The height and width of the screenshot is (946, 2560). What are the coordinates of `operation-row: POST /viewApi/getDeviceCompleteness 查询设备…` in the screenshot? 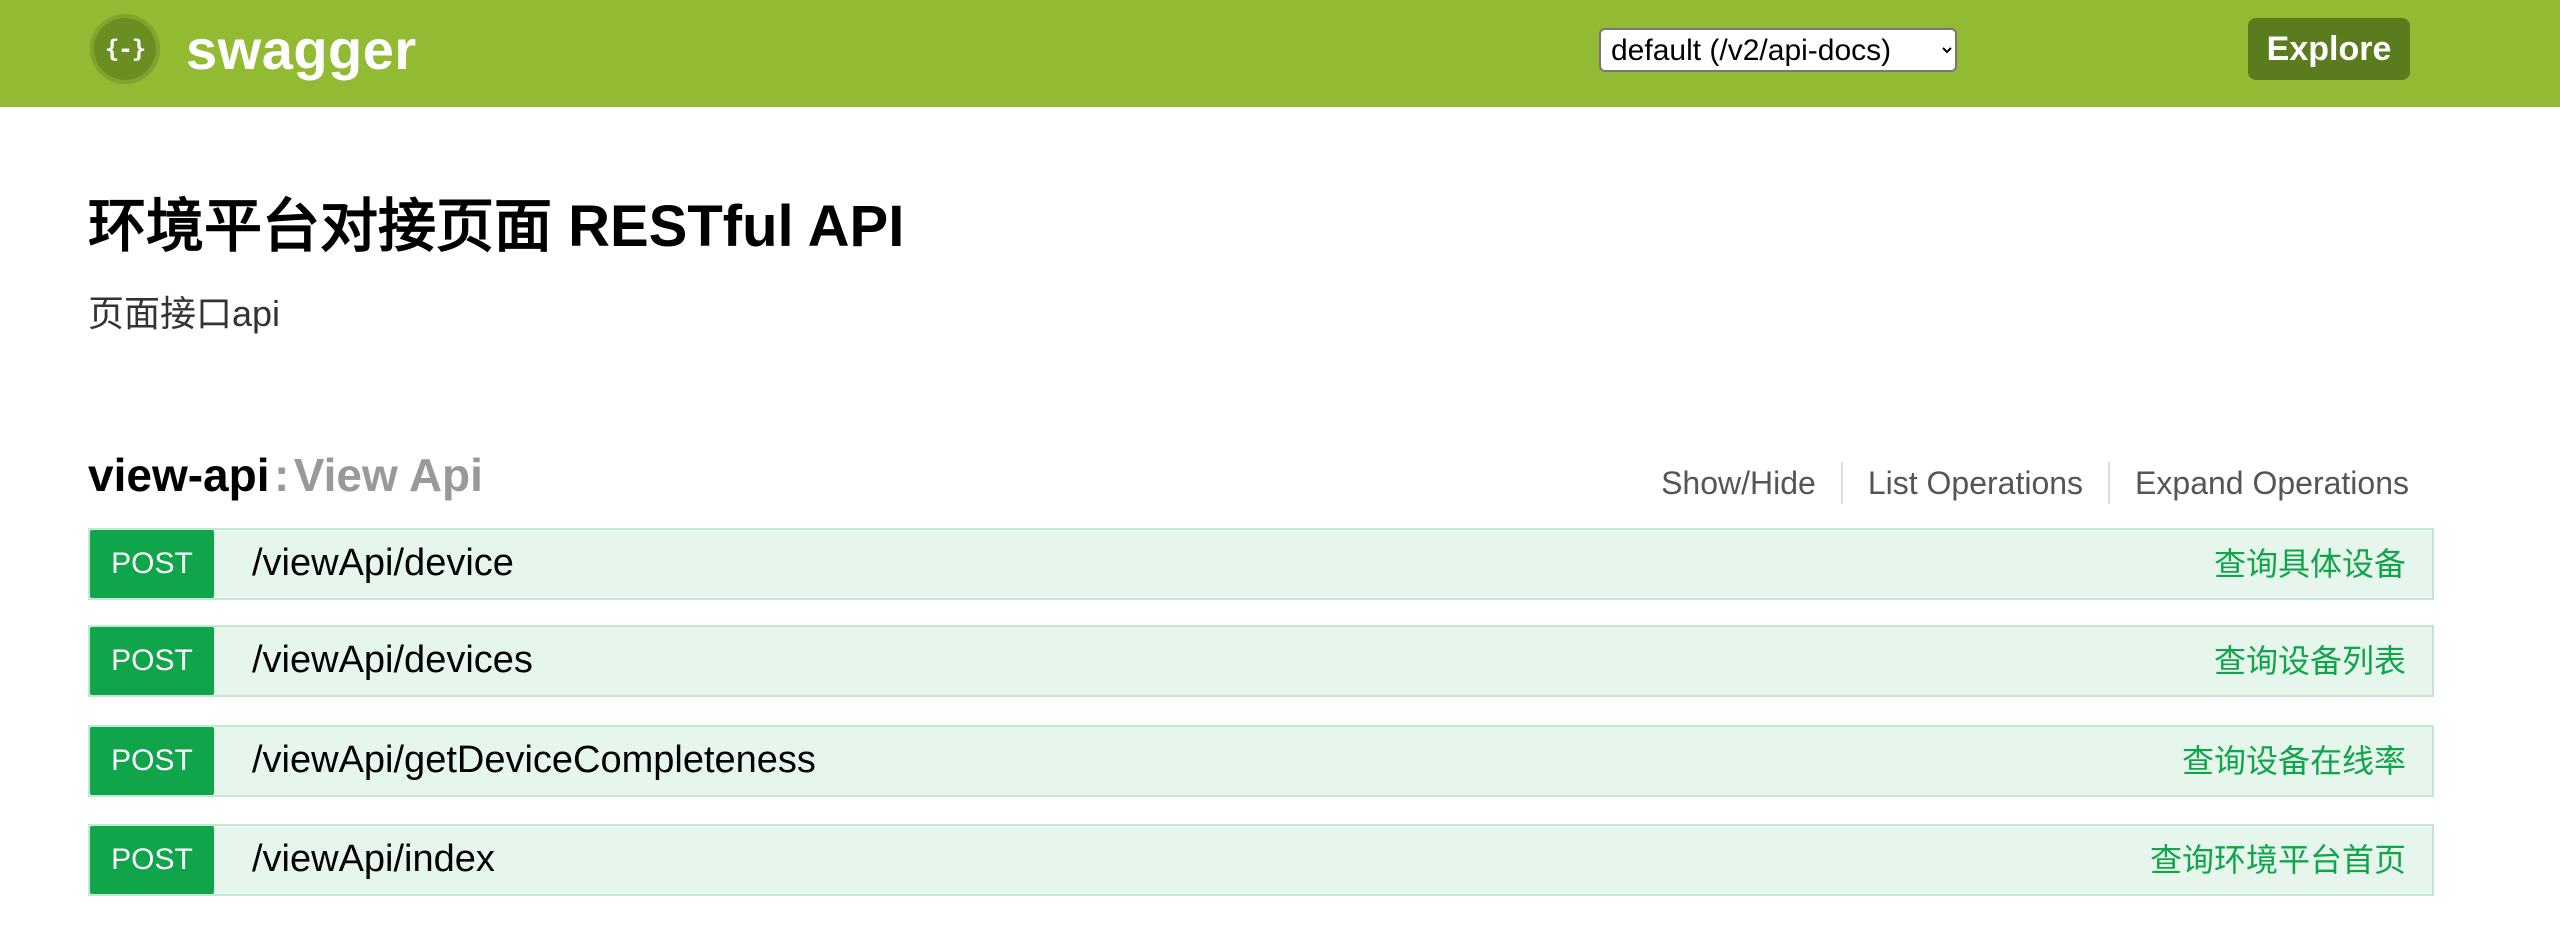 It's located at (1261, 761).